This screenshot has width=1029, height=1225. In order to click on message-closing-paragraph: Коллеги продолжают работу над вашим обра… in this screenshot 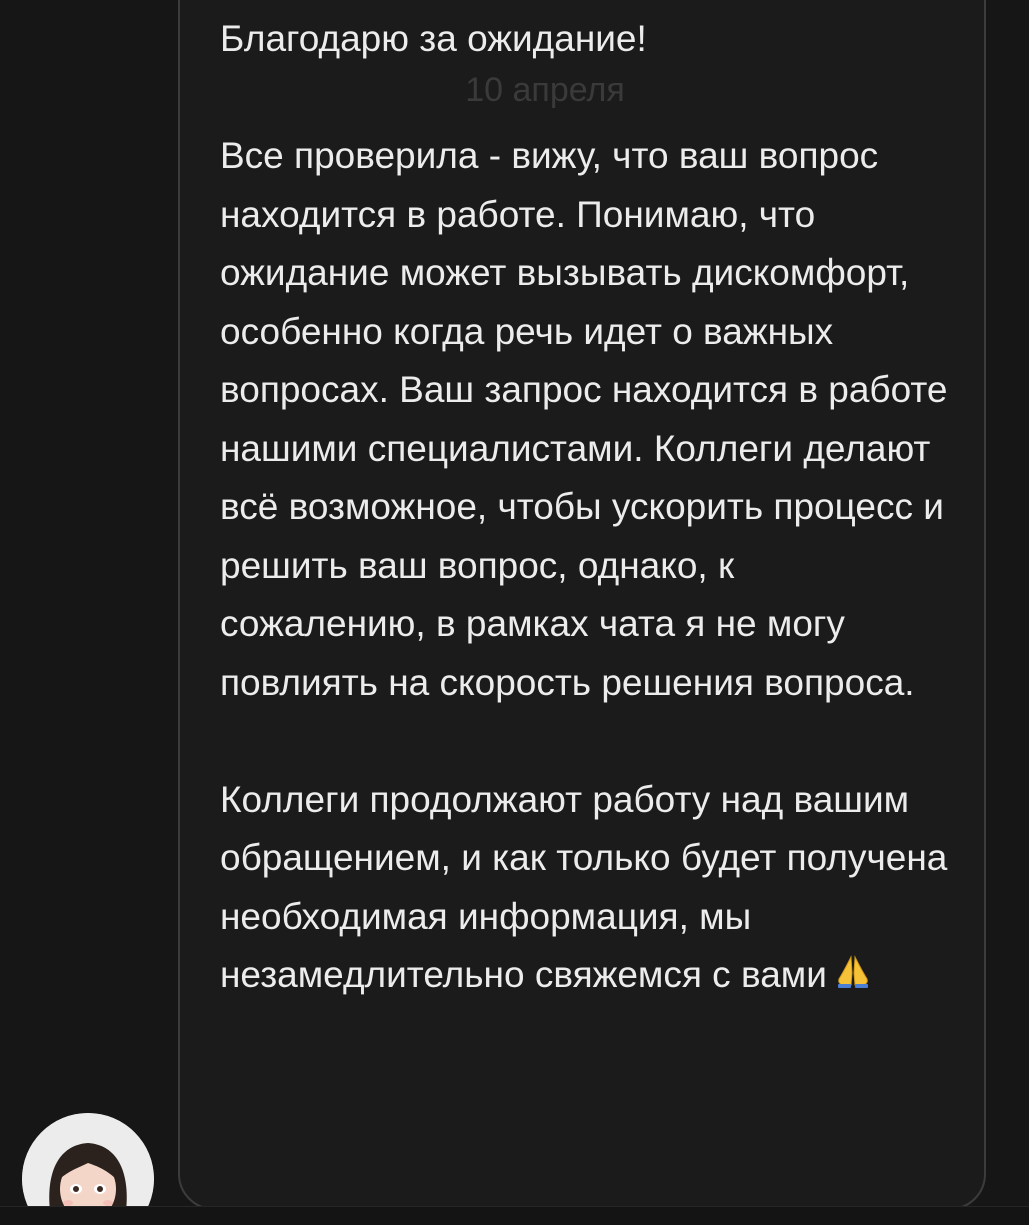, I will do `click(585, 888)`.